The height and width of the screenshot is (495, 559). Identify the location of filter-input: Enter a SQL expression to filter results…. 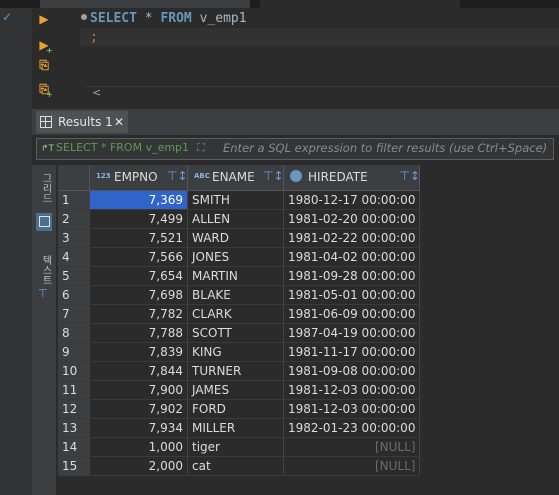
(385, 148).